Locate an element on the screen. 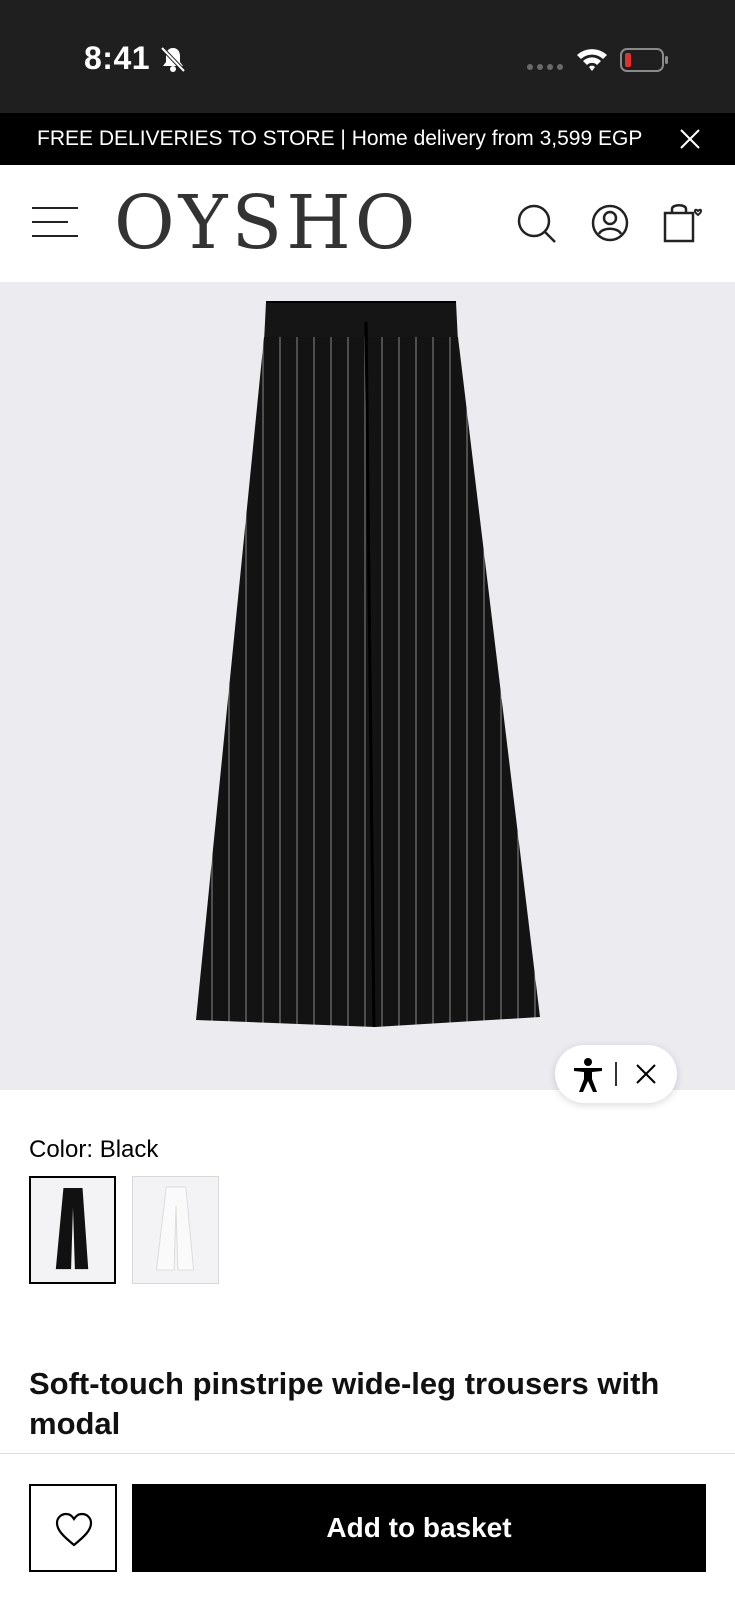  site-header: OYSHO is located at coordinates (367, 223).